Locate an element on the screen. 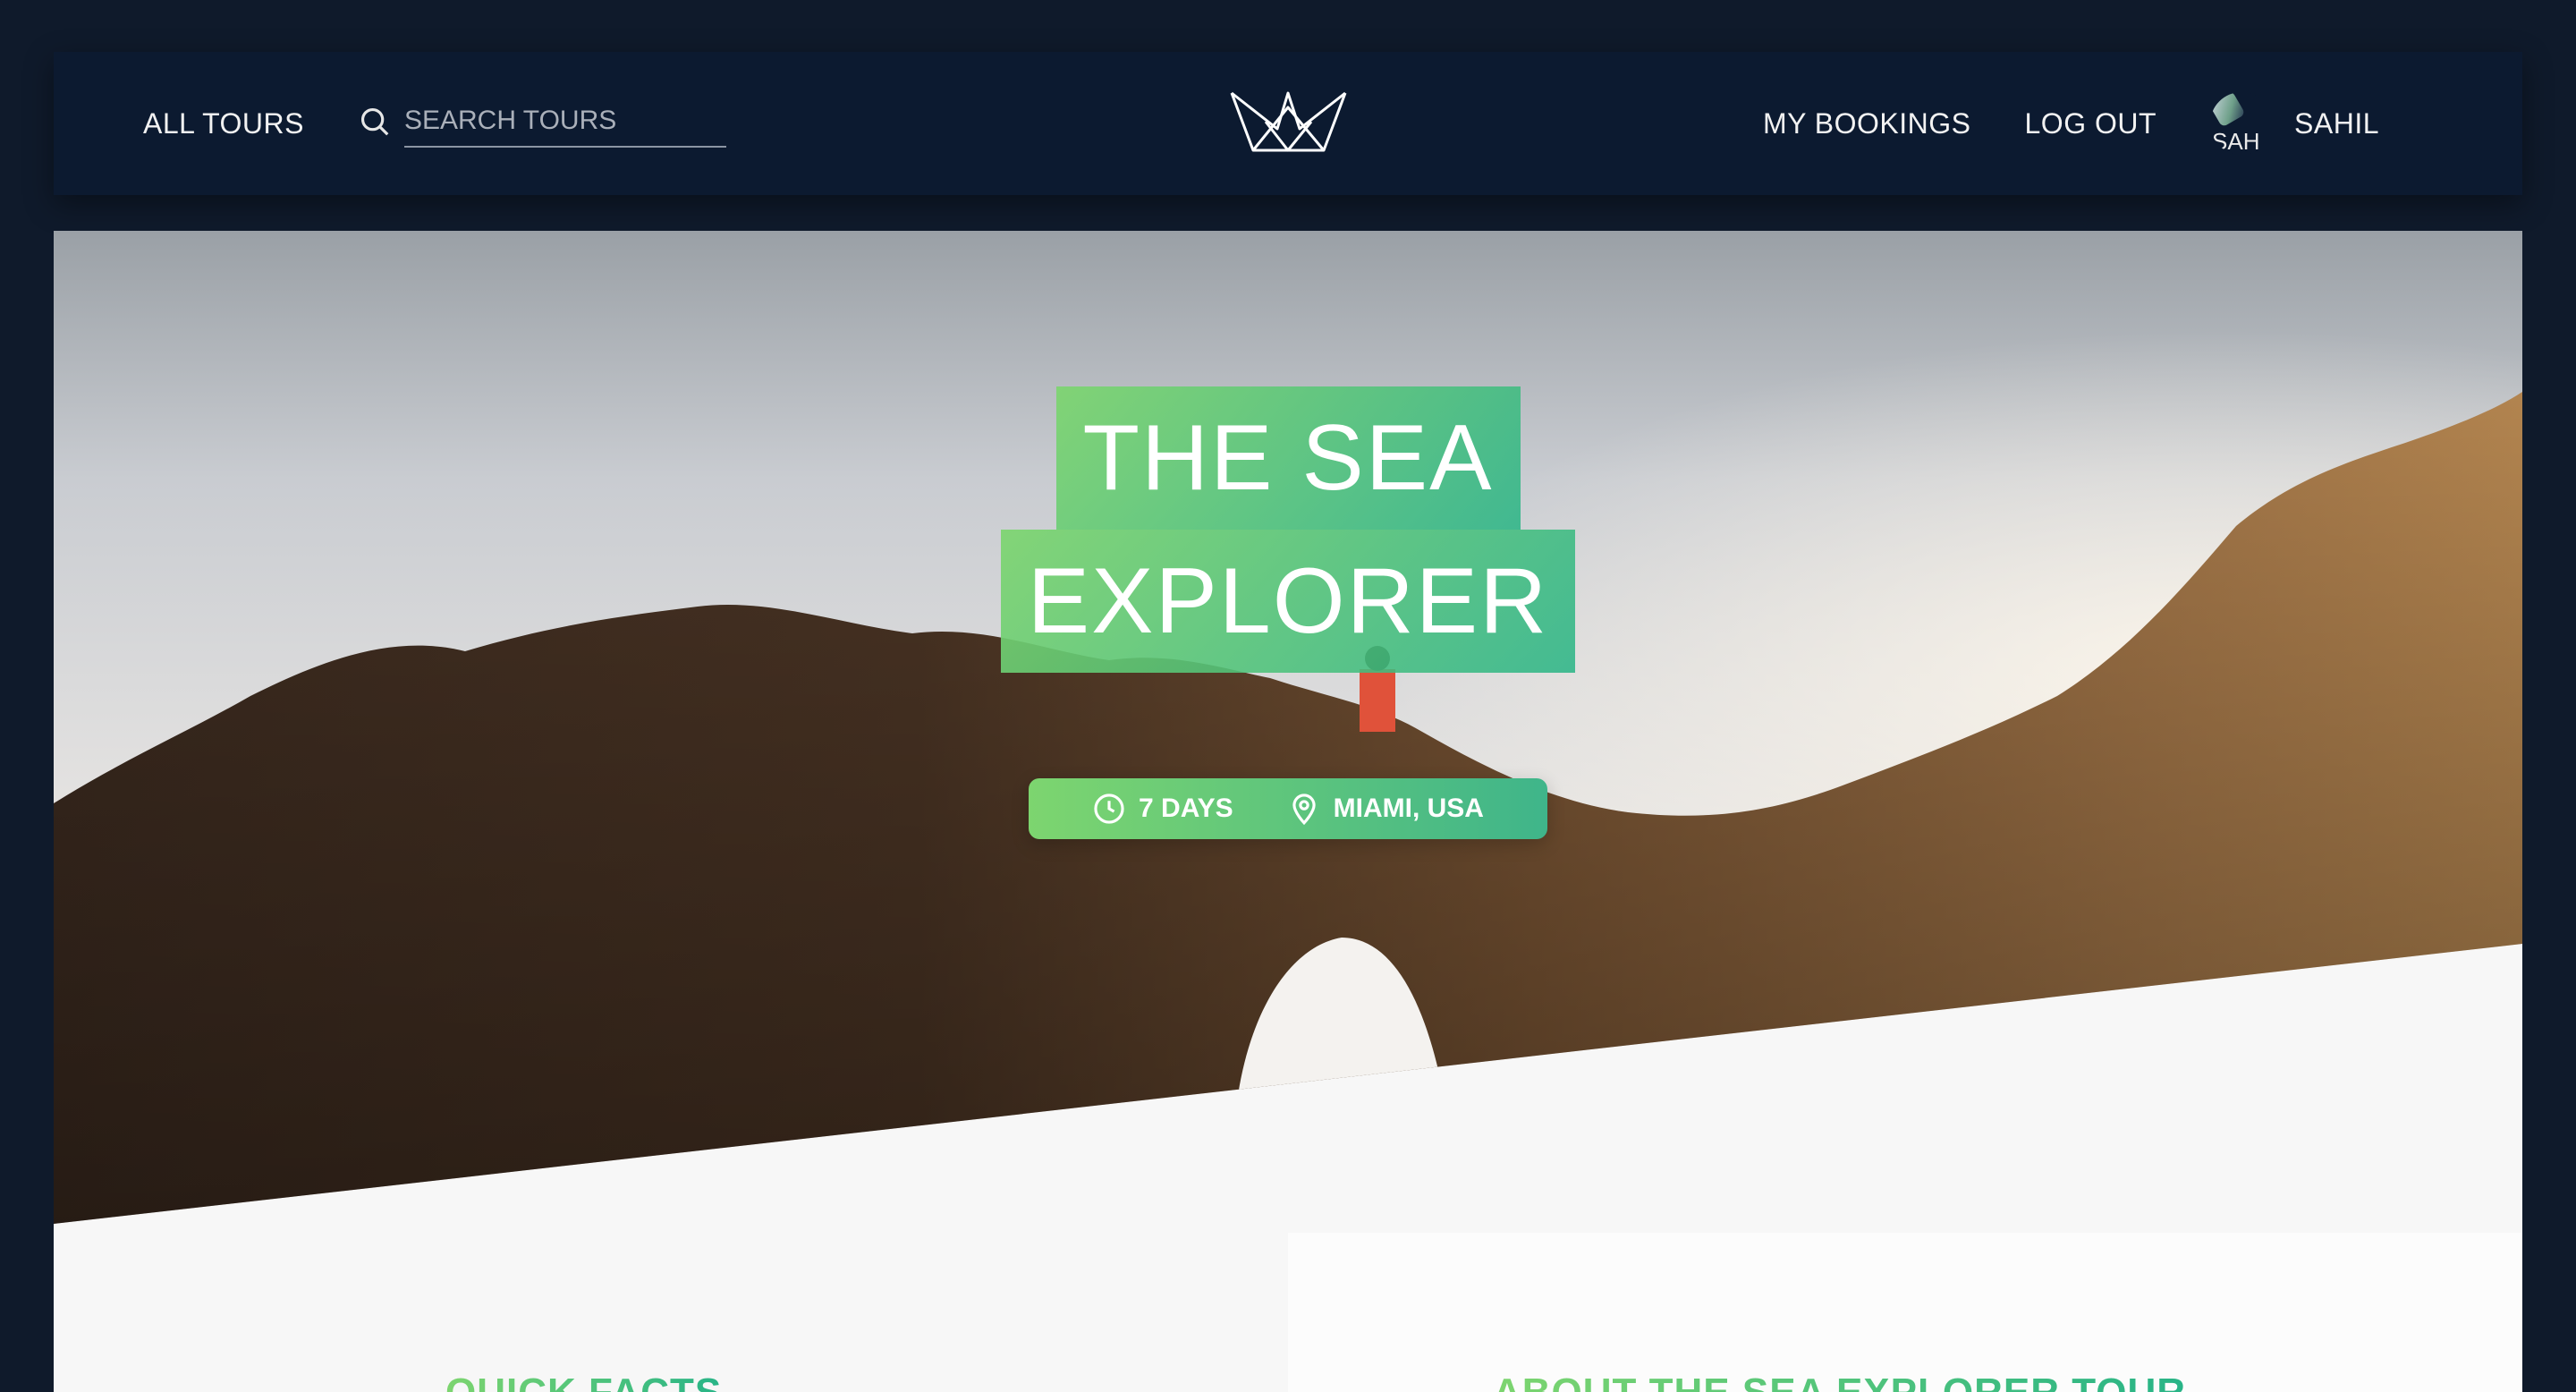 Image resolution: width=2576 pixels, height=1392 pixels. duration-detail: 7 days is located at coordinates (1162, 809).